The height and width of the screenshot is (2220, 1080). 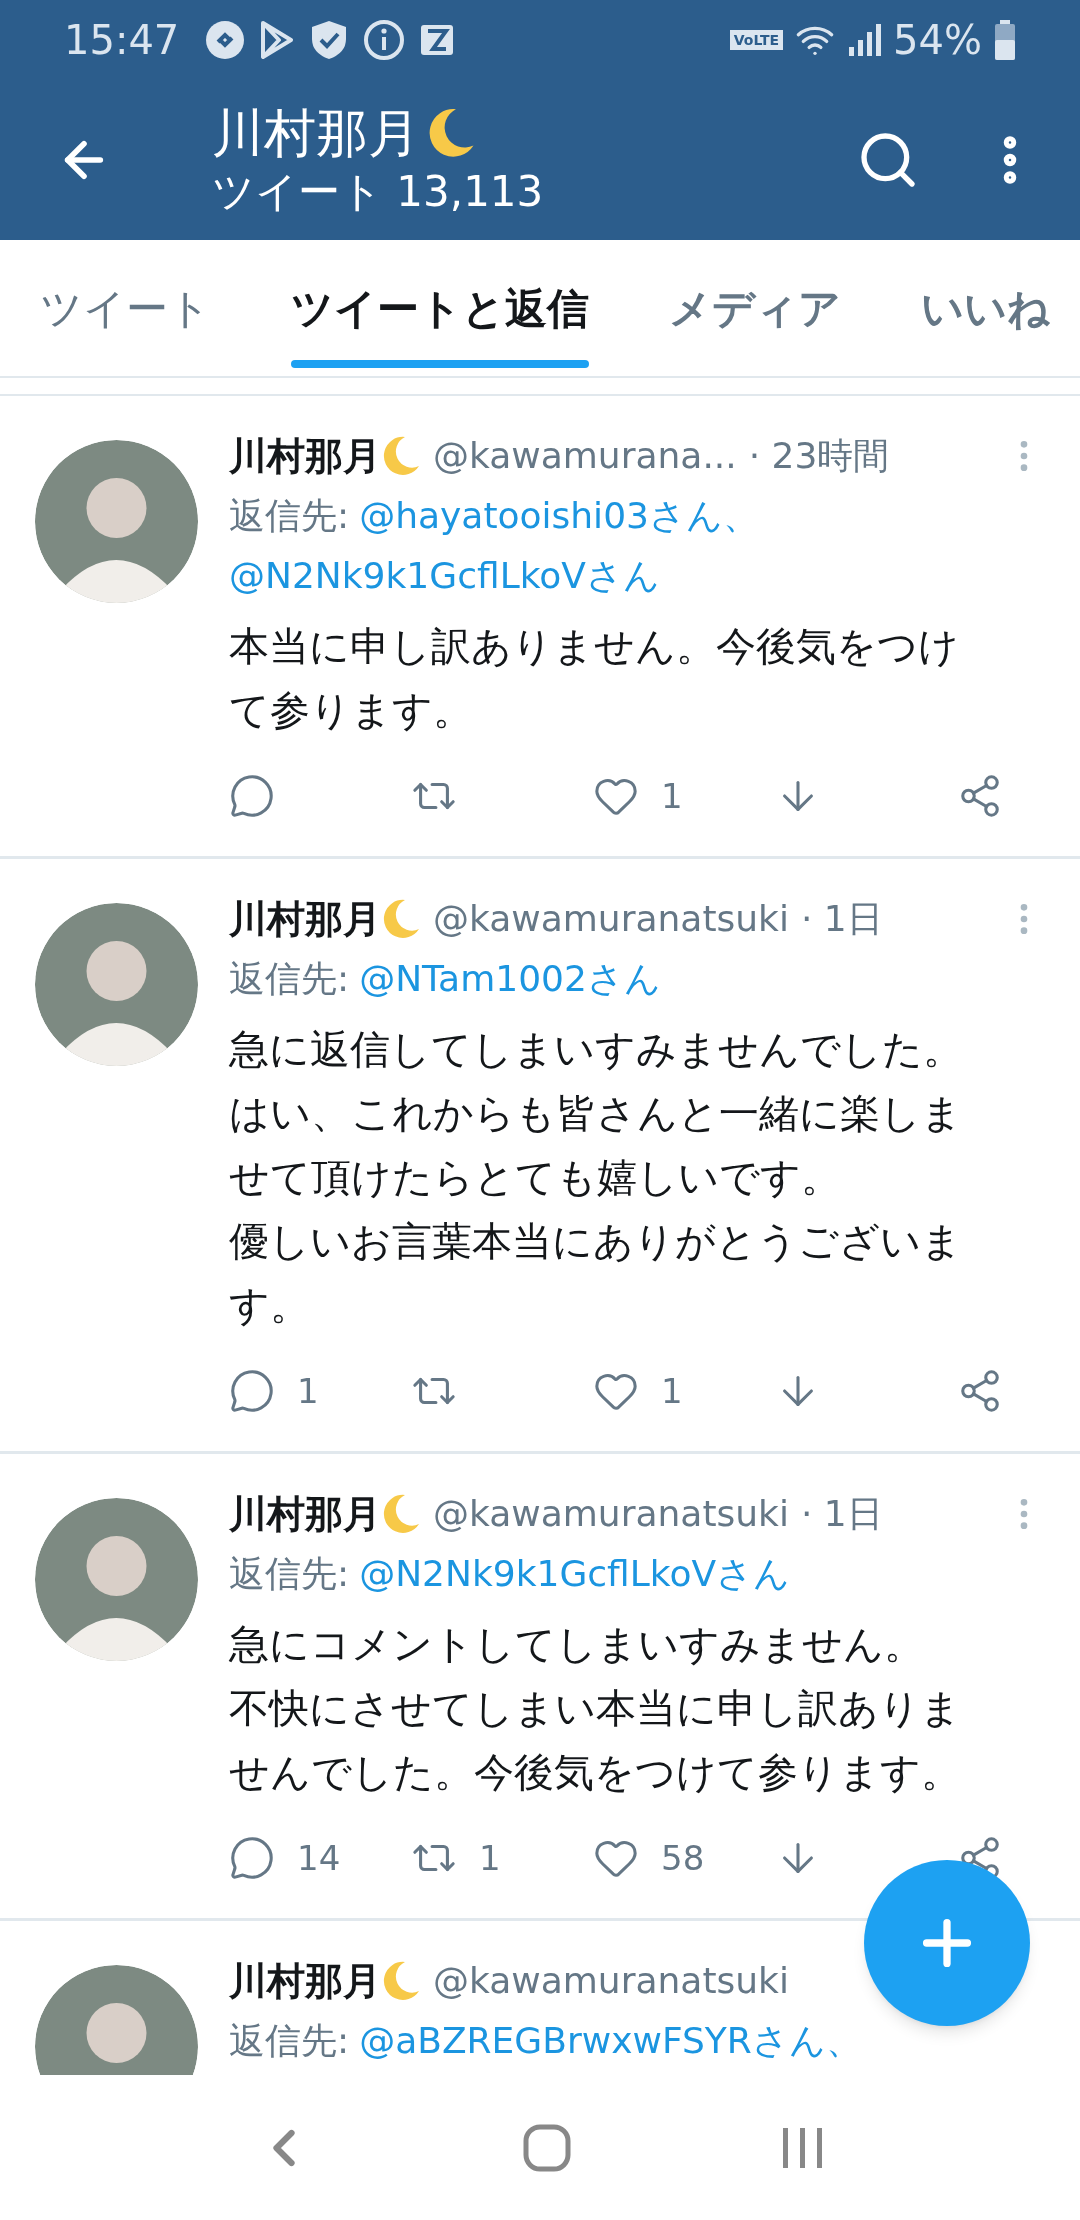 What do you see at coordinates (1005, 40) in the screenshot?
I see `battery-icon` at bounding box center [1005, 40].